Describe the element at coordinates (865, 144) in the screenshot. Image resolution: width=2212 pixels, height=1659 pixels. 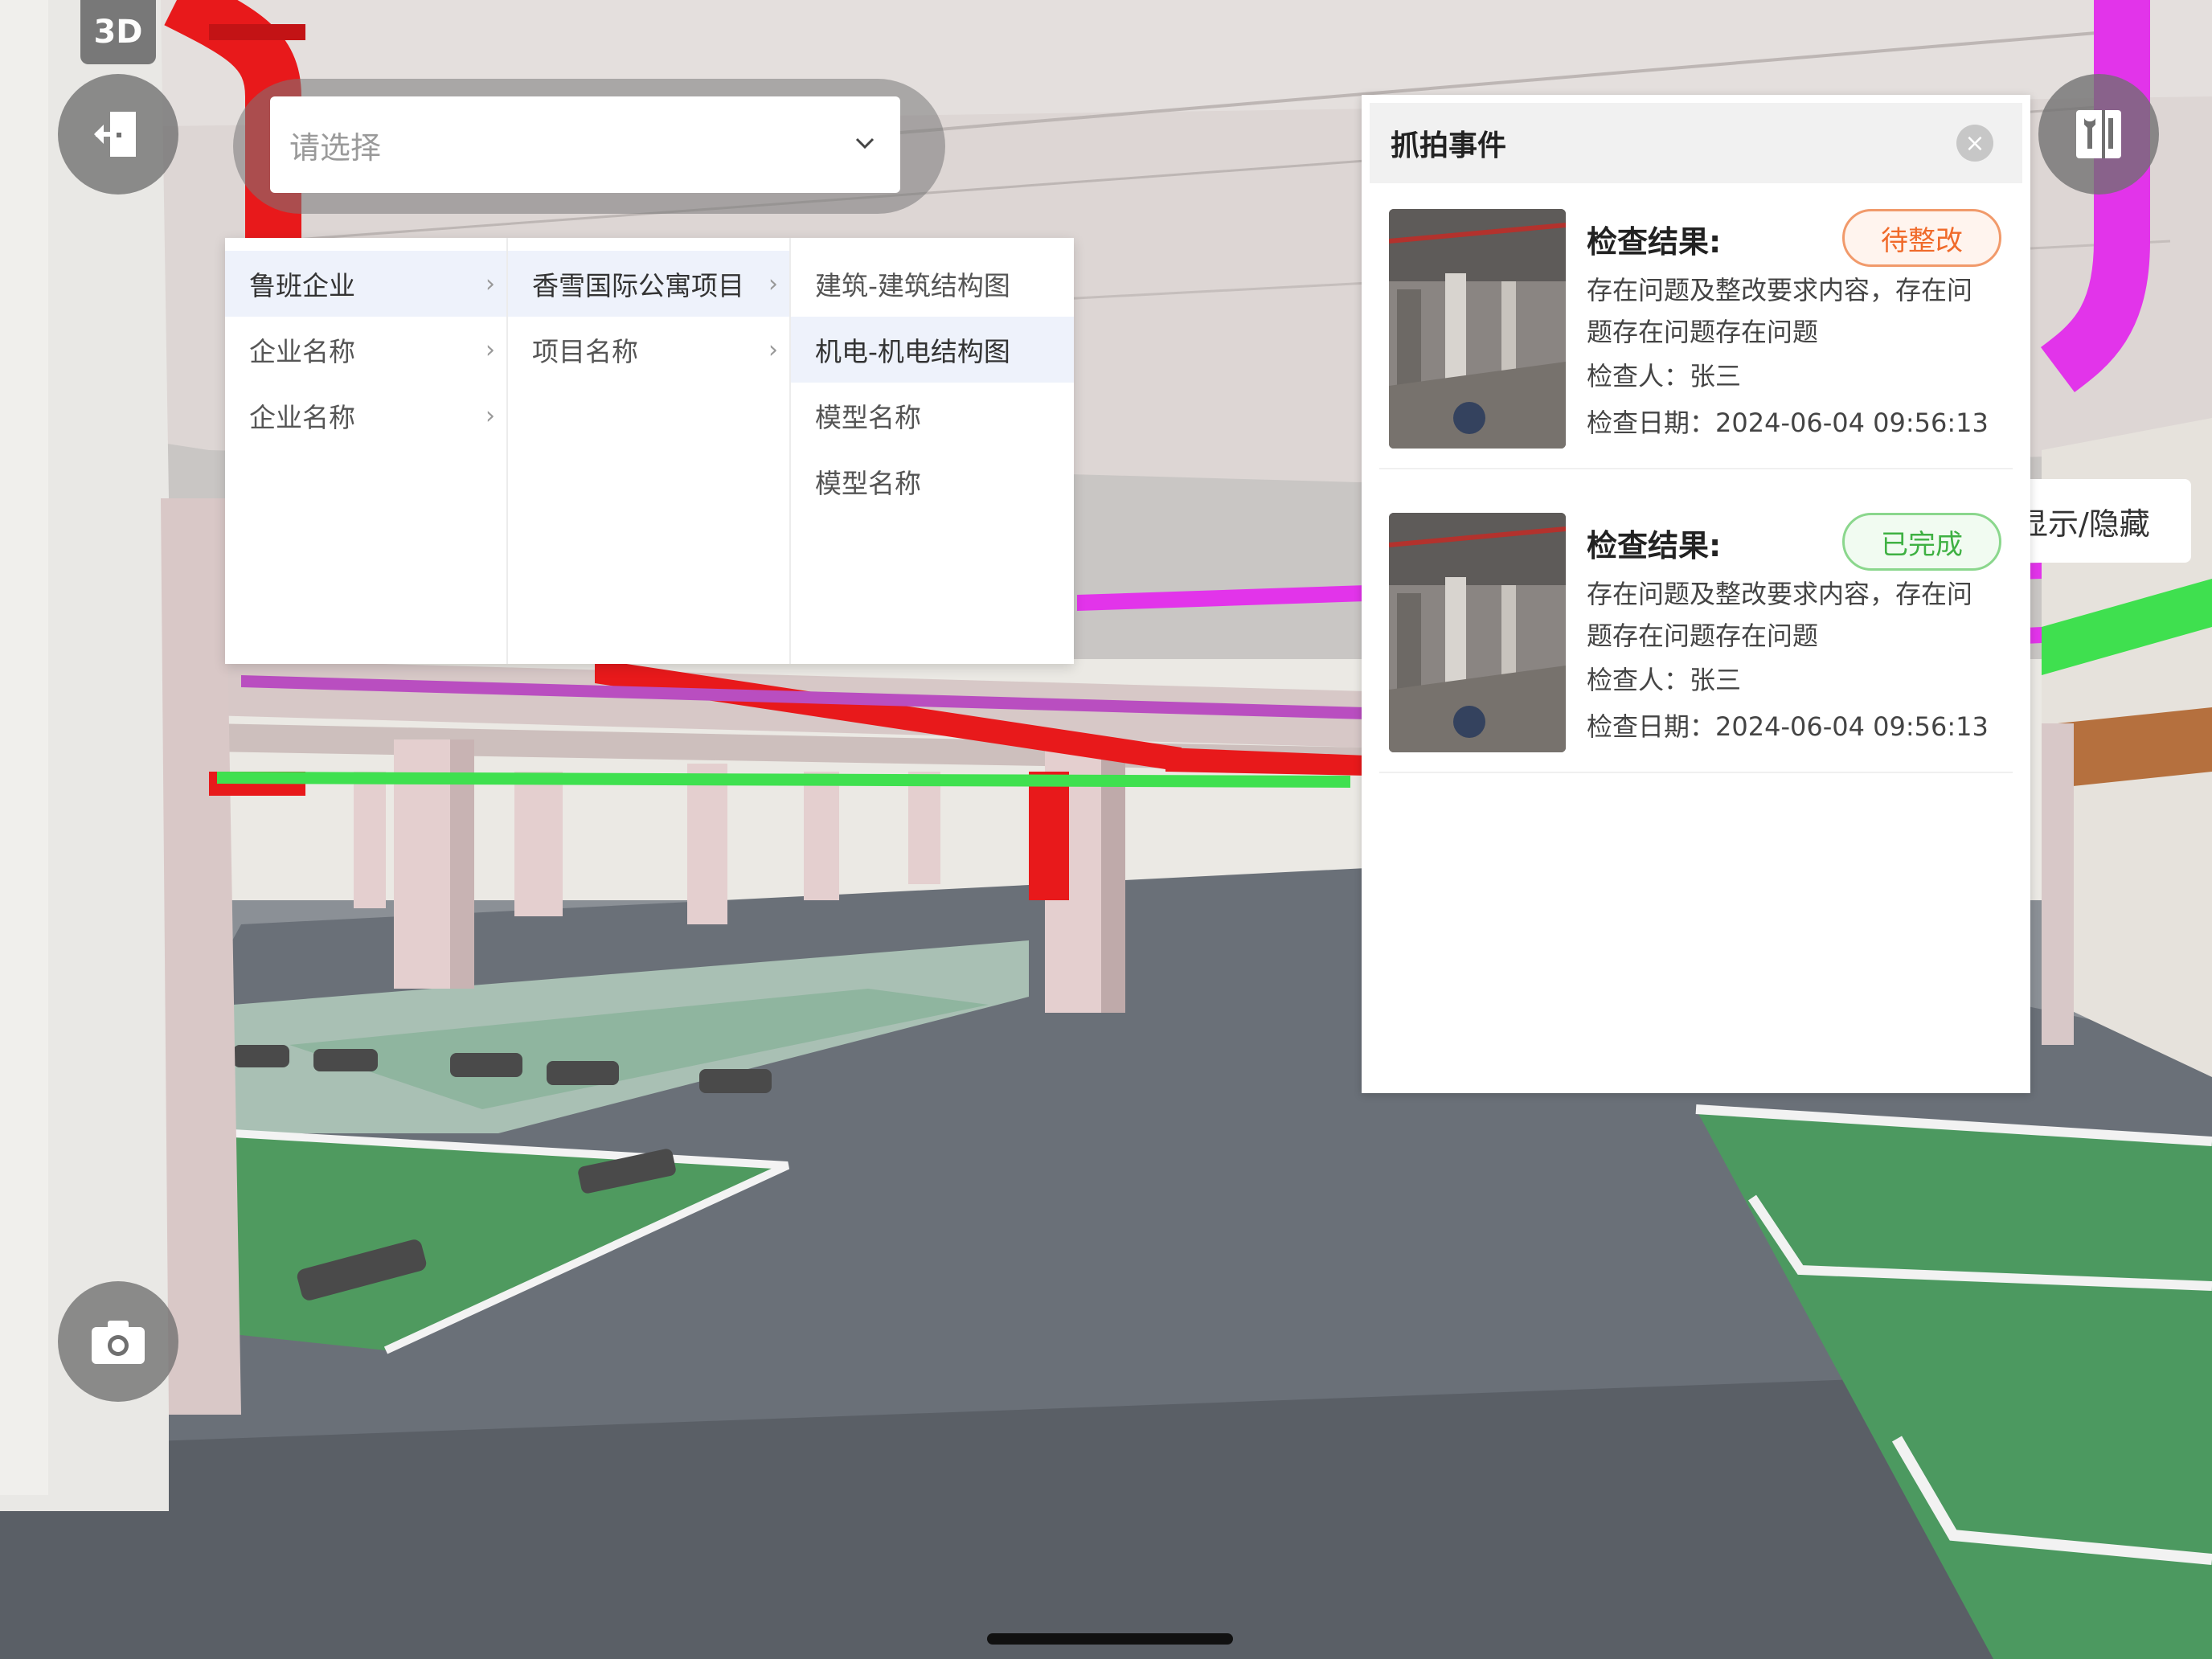
I see `chevron-down-icon` at that location.